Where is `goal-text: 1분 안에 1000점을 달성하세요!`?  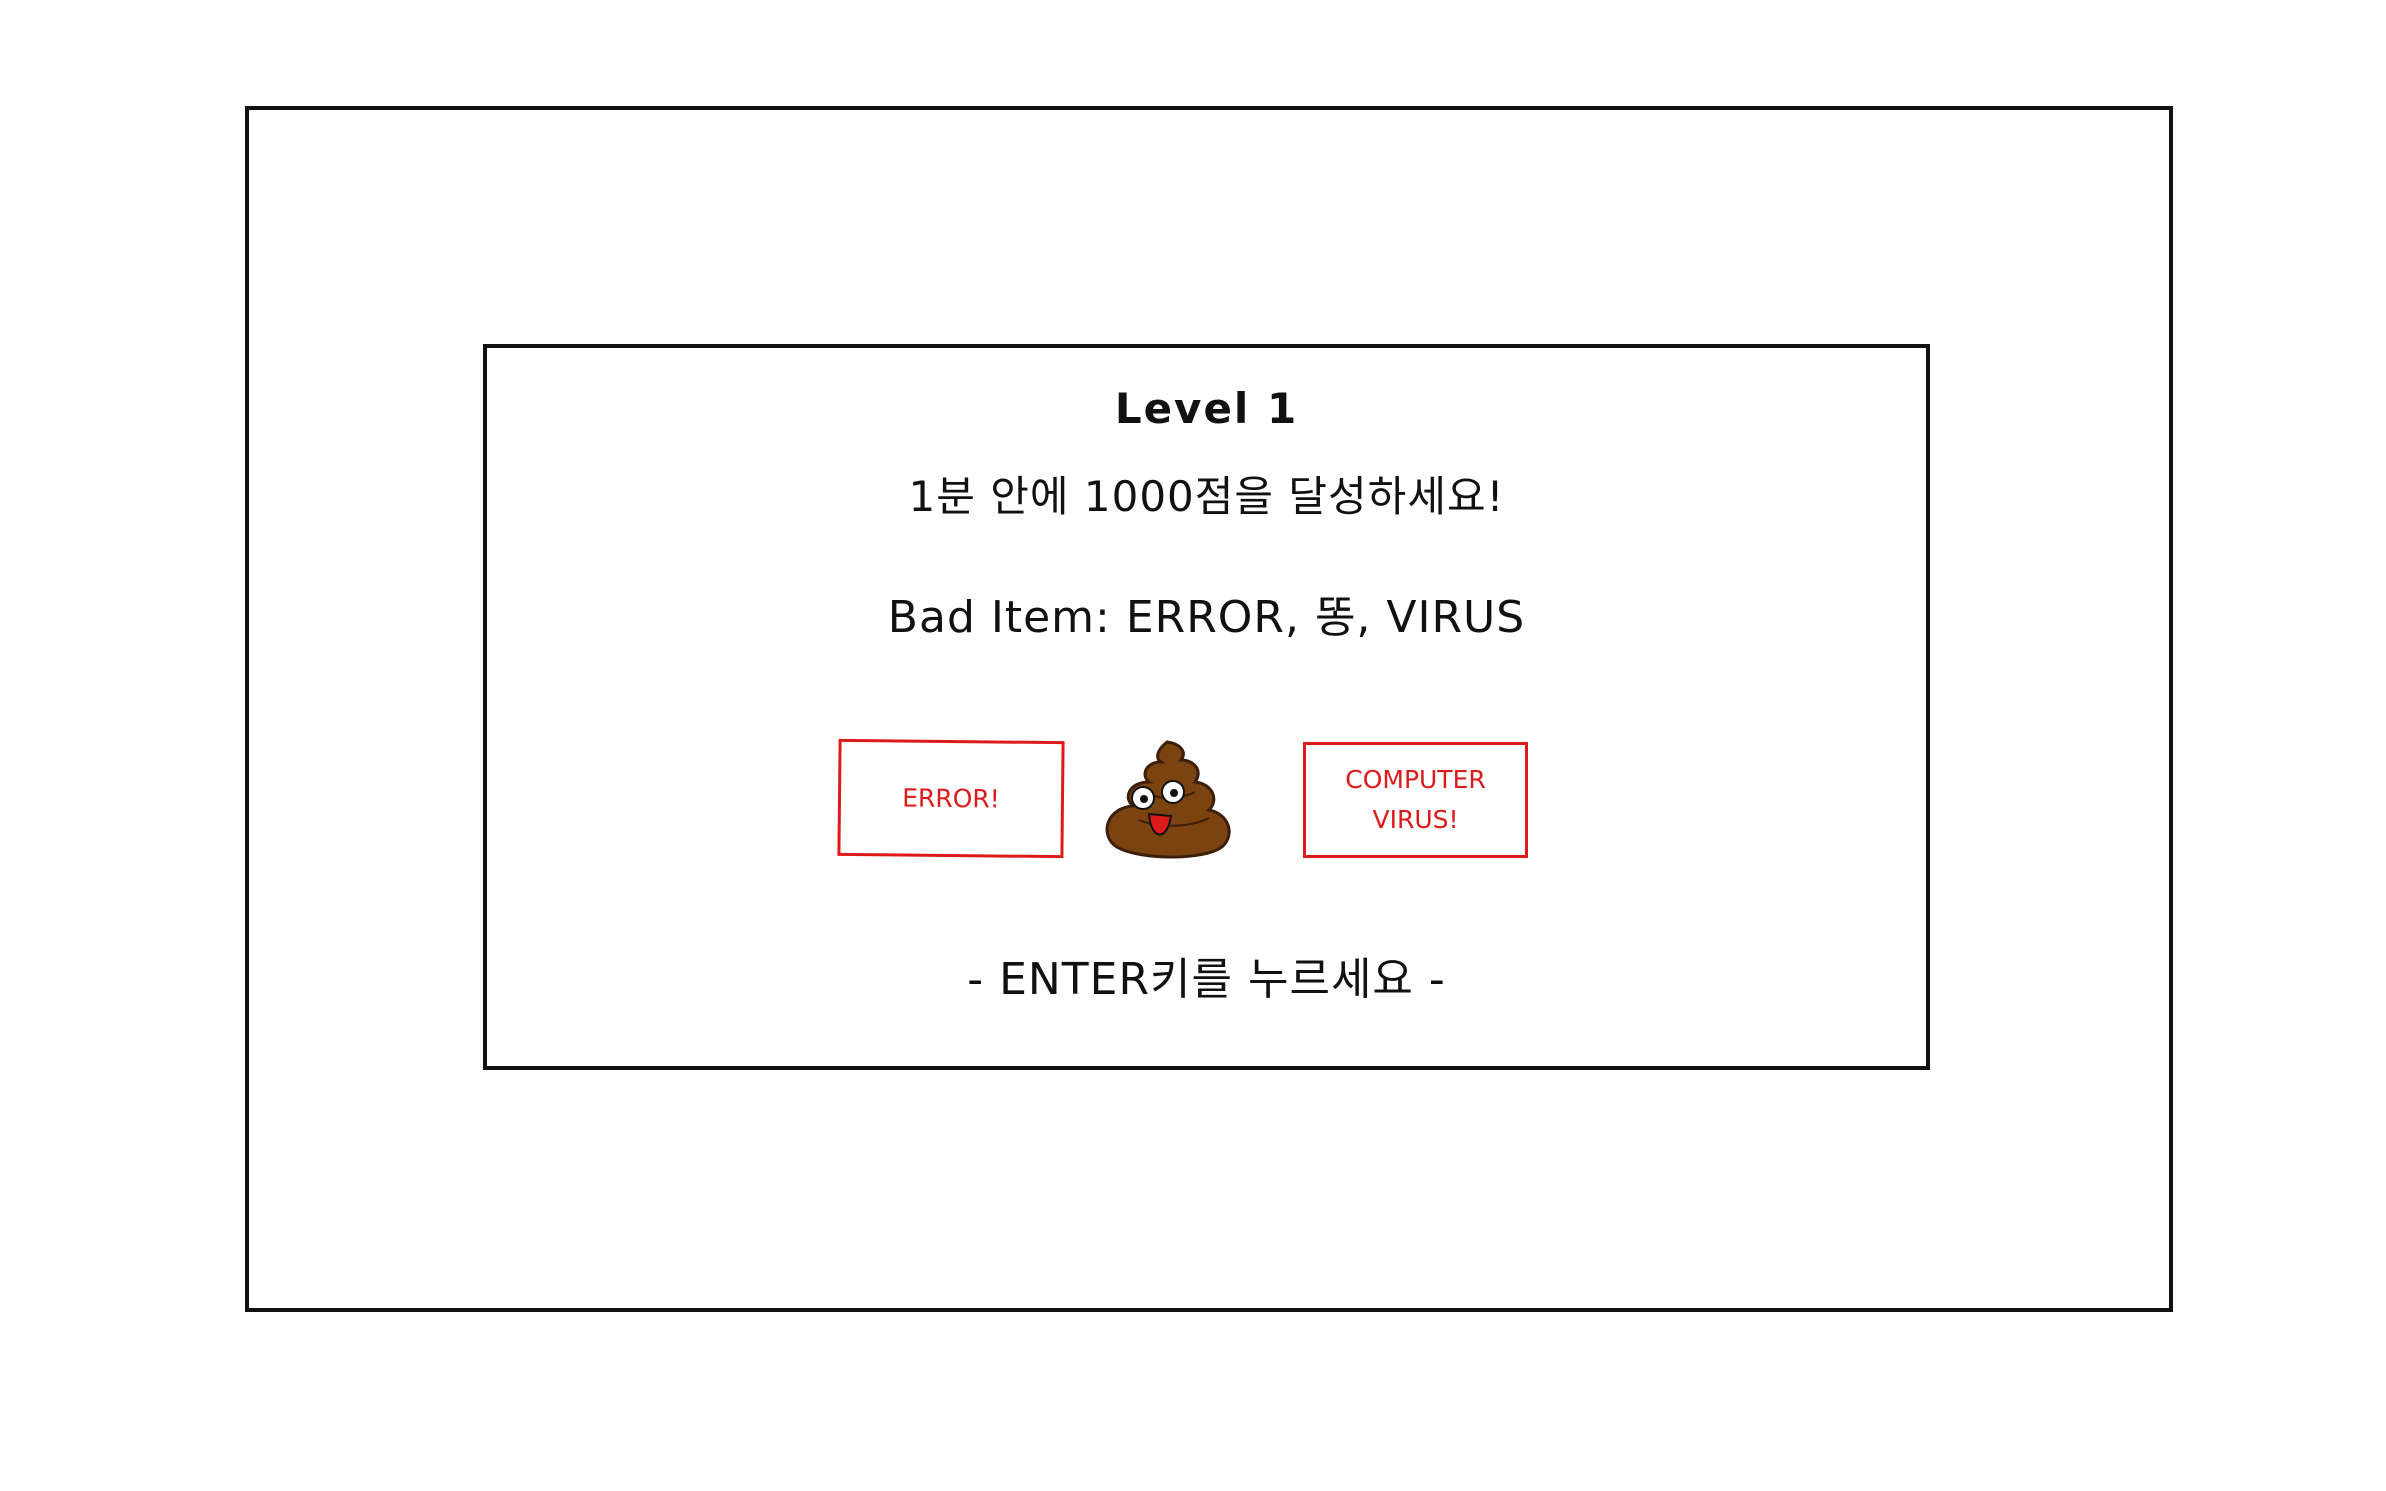 goal-text: 1분 안에 1000점을 달성하세요! is located at coordinates (1206, 496).